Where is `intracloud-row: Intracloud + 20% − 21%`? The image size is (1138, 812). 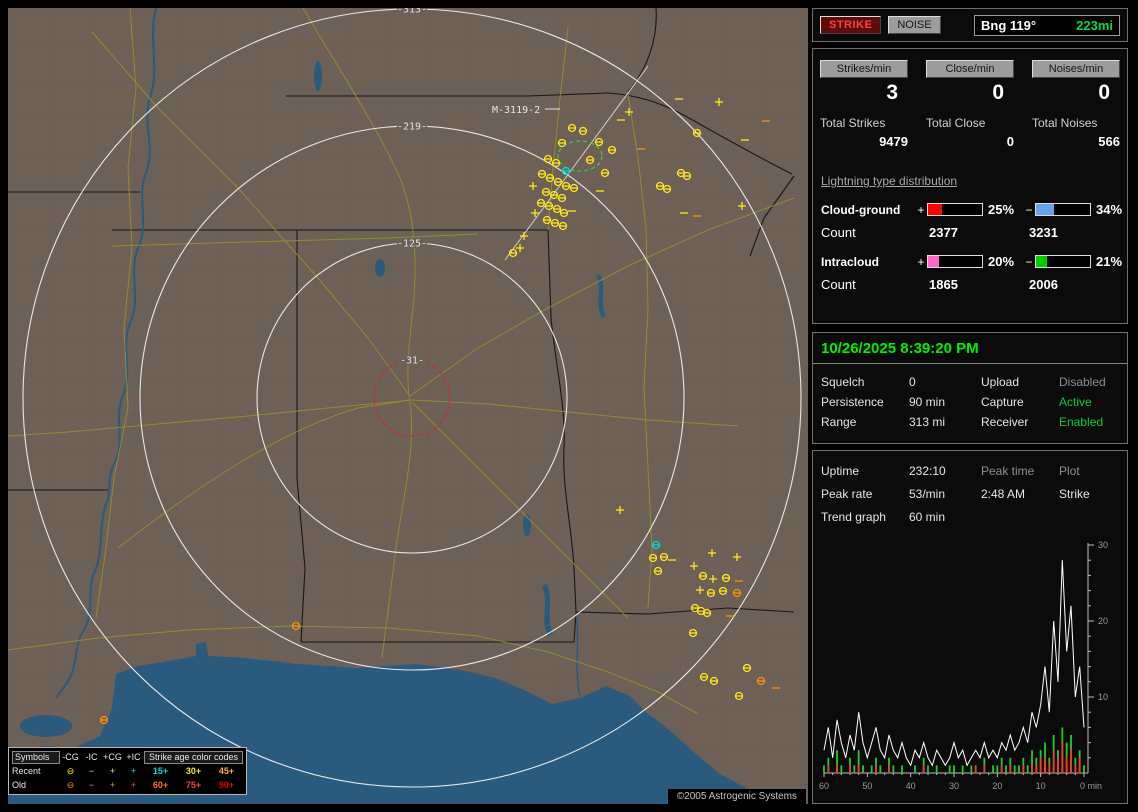 intracloud-row: Intracloud + 20% − 21% is located at coordinates (974, 261).